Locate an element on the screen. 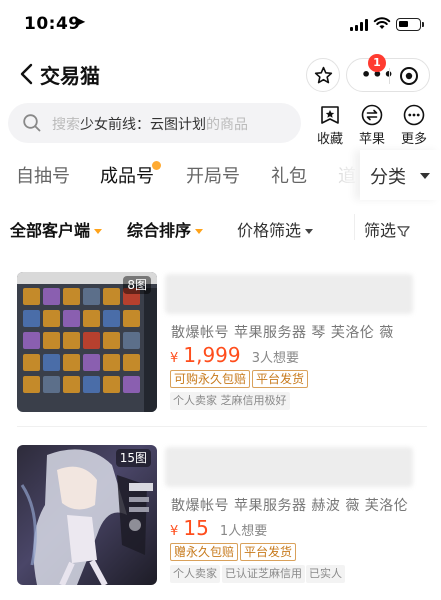  price-filter: 价格筛选 is located at coordinates (275, 229).